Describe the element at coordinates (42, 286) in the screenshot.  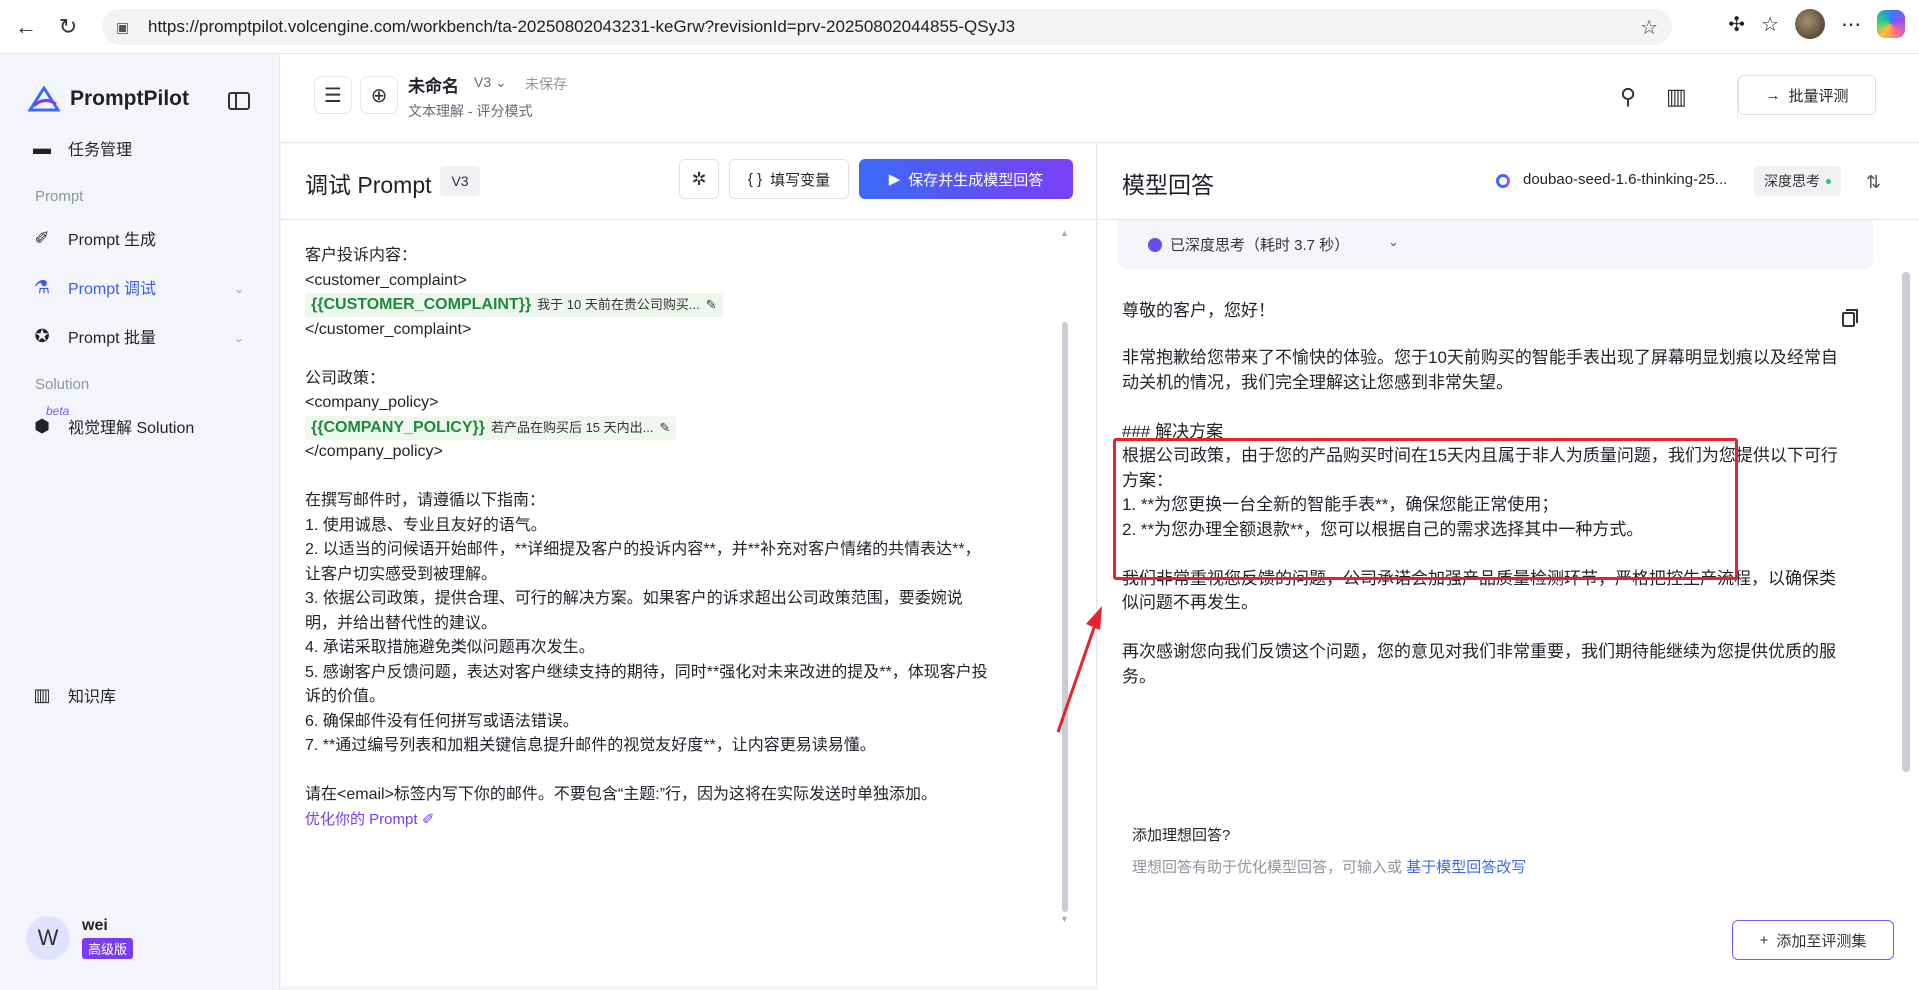
I see `flask-icon: ⚗` at that location.